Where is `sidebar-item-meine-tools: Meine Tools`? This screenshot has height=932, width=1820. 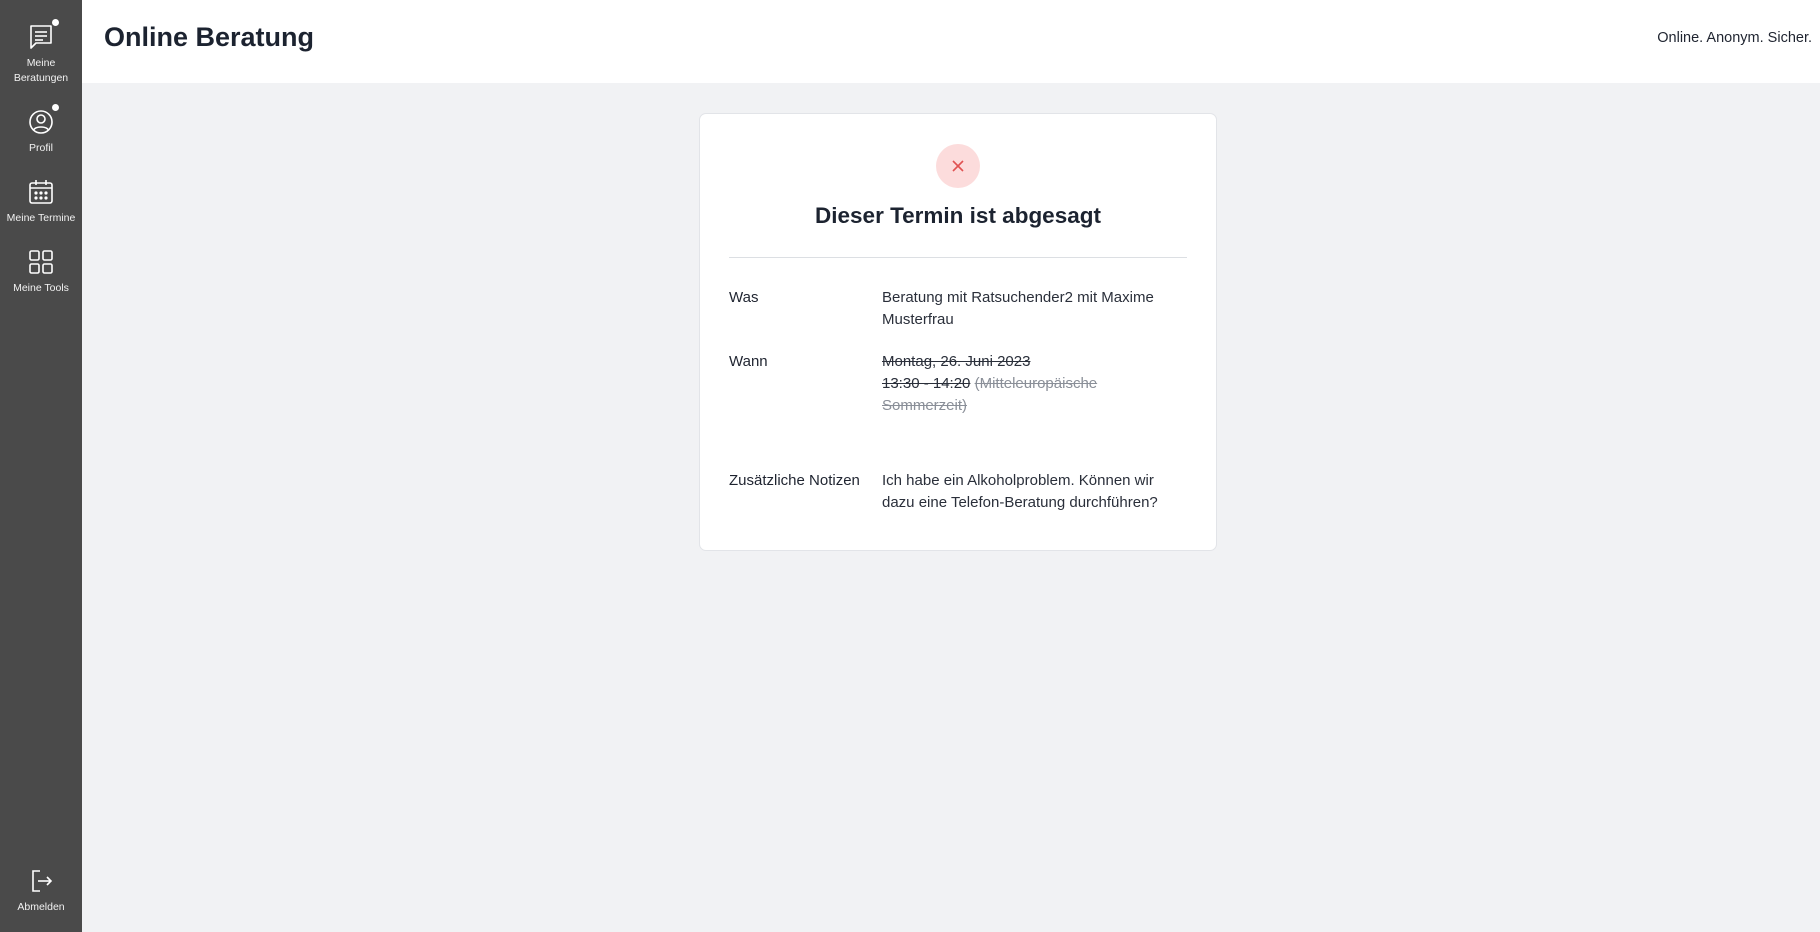
sidebar-item-meine-tools: Meine Tools is located at coordinates (41, 271).